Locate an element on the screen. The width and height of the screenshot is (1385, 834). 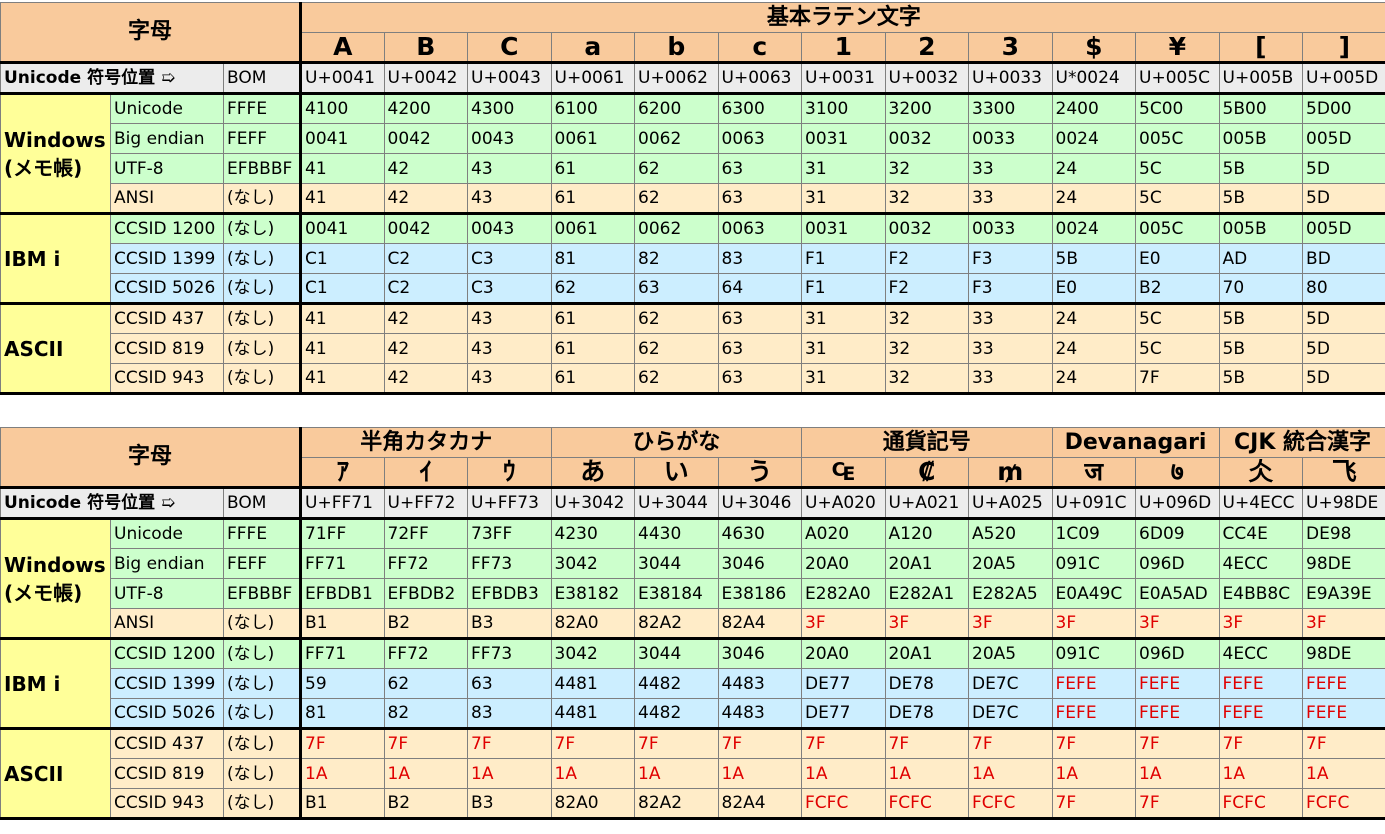
encoded-value: 82 is located at coordinates (426, 714).